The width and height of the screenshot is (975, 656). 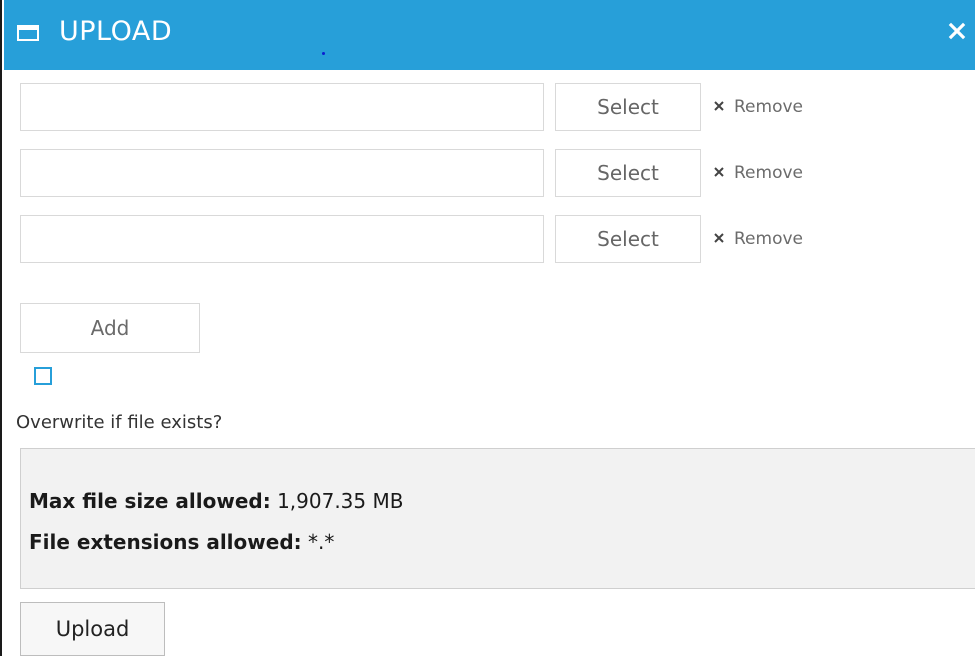 What do you see at coordinates (150, 501) in the screenshot?
I see `max-size-label: Max file size allowed:` at bounding box center [150, 501].